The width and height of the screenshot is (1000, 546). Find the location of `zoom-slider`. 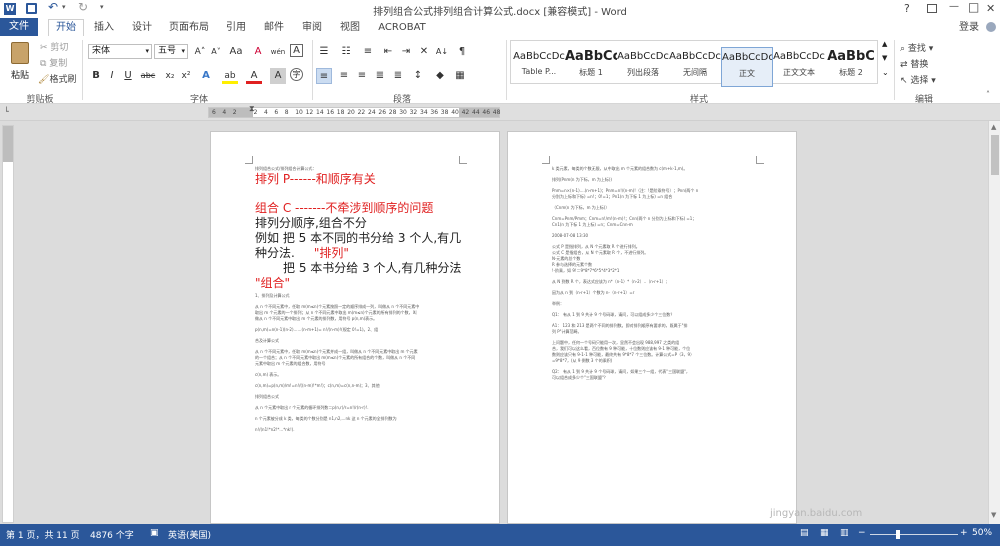

zoom-slider is located at coordinates (914, 534).